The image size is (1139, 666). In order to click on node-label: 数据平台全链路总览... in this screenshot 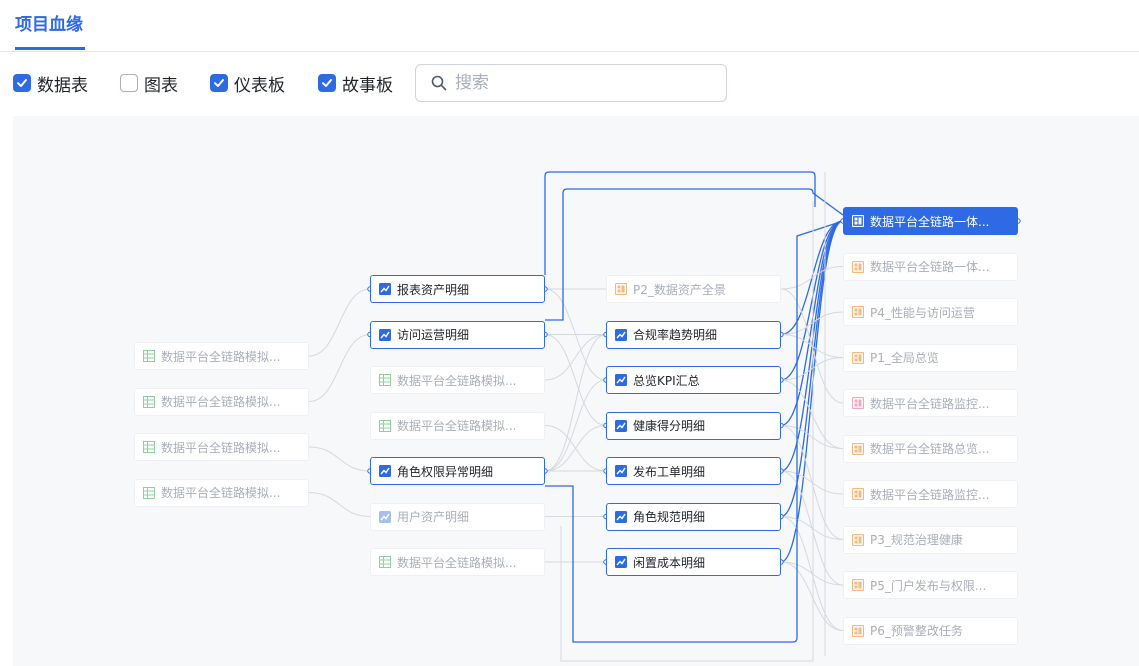, I will do `click(930, 449)`.